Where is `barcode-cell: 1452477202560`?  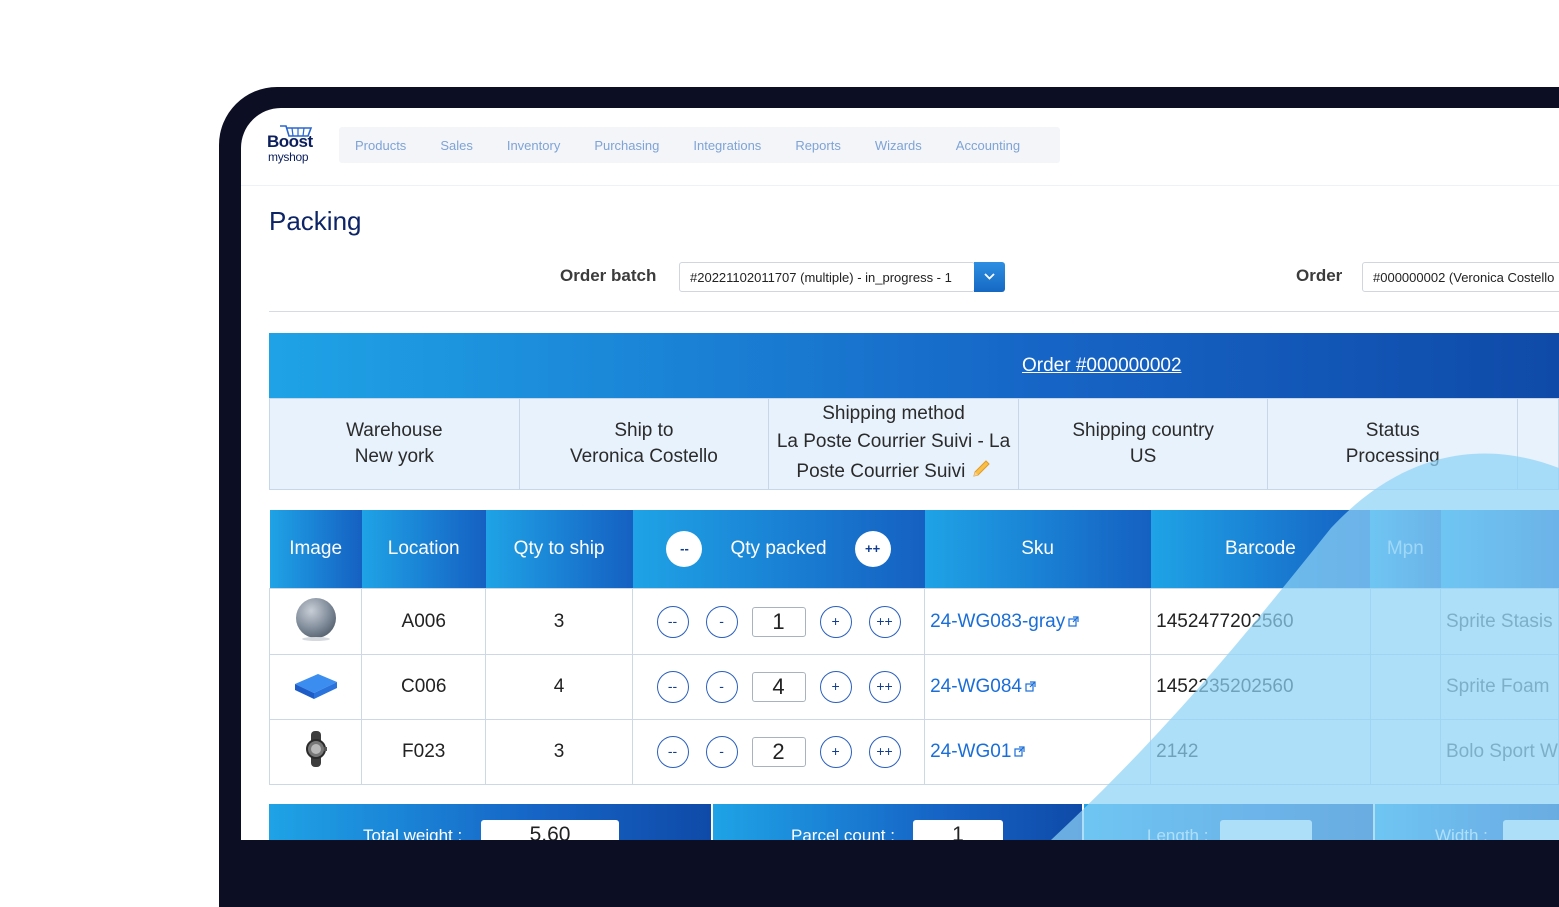
barcode-cell: 1452477202560 is located at coordinates (1260, 621).